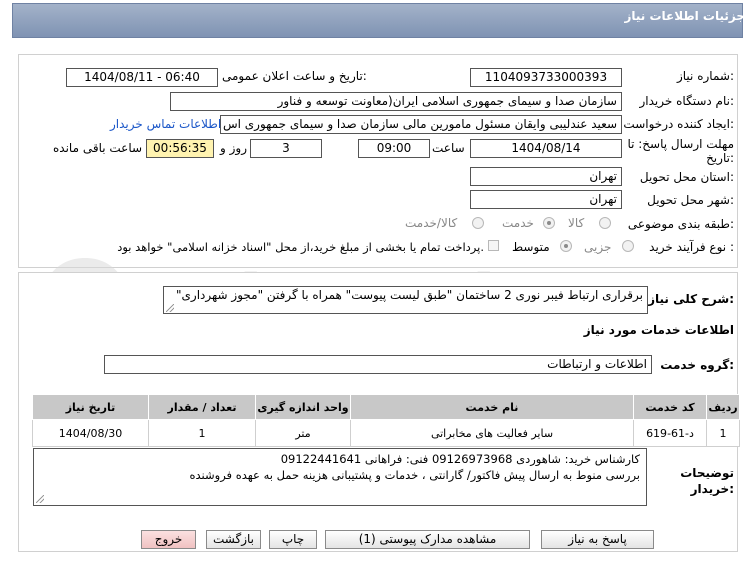  I want to click on city-field: تهران, so click(546, 199).